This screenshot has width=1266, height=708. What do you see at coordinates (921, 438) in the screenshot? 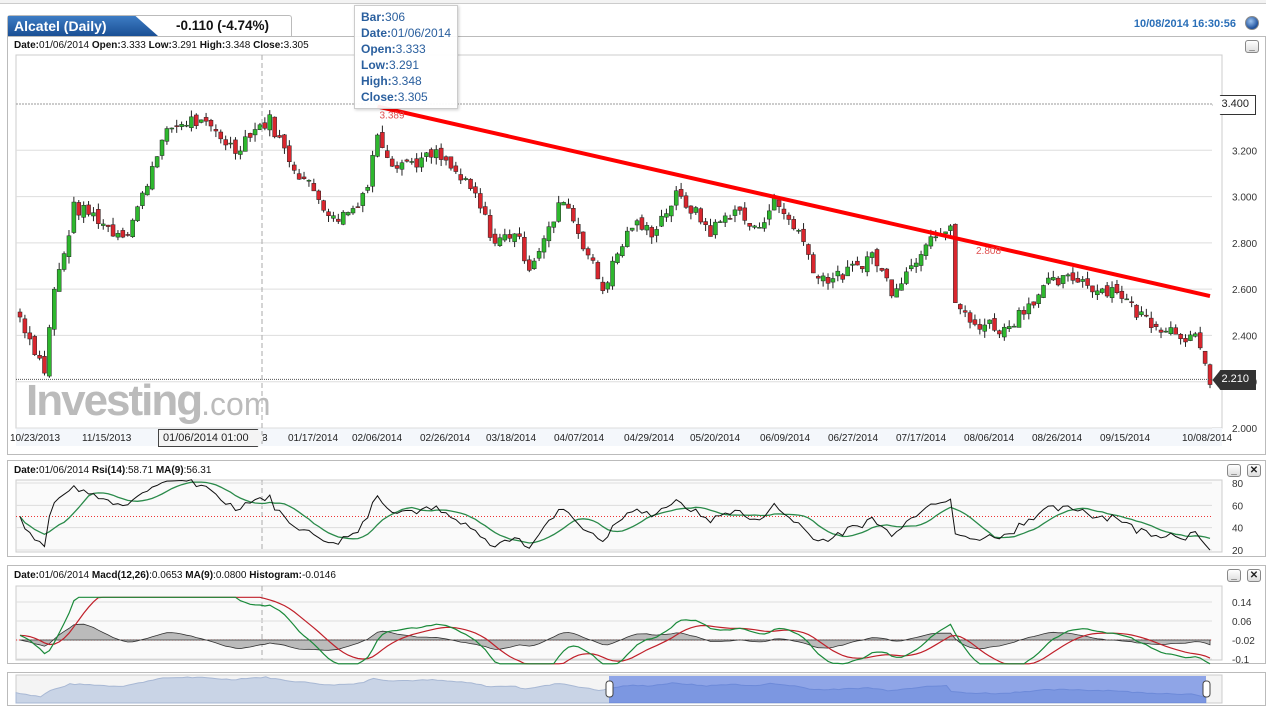
I see `x-tick-label: 07/17/2014` at bounding box center [921, 438].